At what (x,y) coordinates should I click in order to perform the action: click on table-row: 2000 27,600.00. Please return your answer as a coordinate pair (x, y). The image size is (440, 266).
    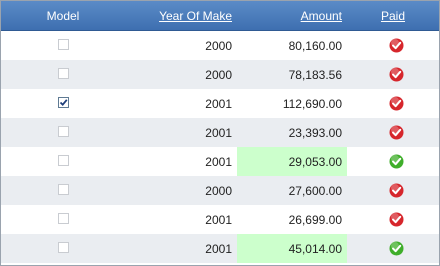
    Looking at the image, I should click on (220, 190).